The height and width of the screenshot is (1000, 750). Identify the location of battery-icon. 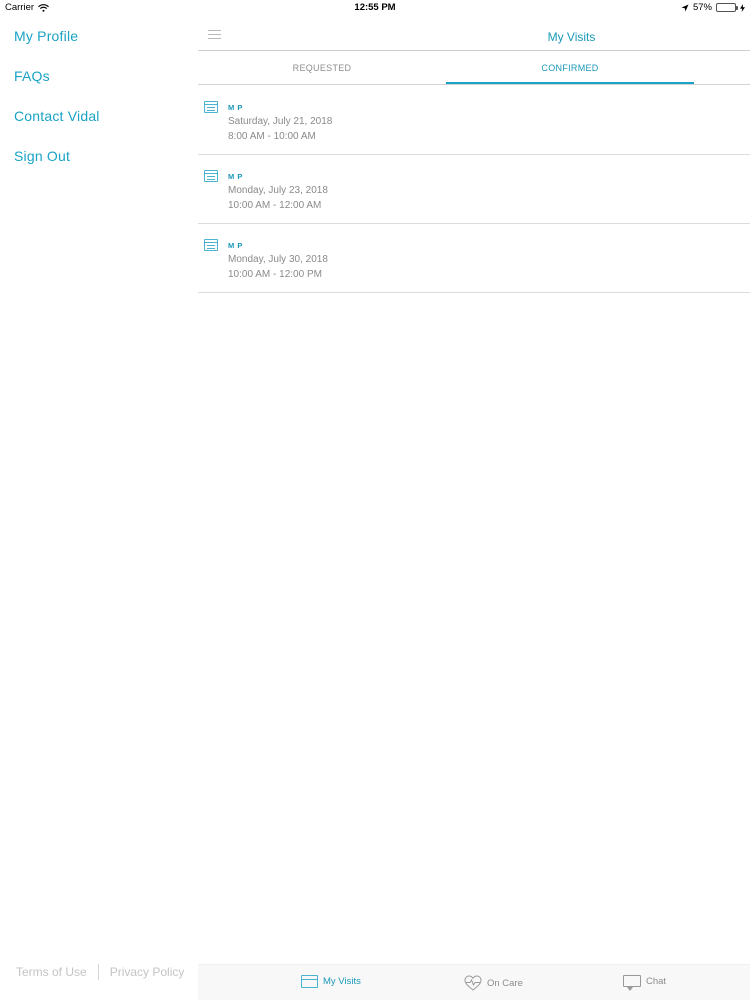
(727, 7).